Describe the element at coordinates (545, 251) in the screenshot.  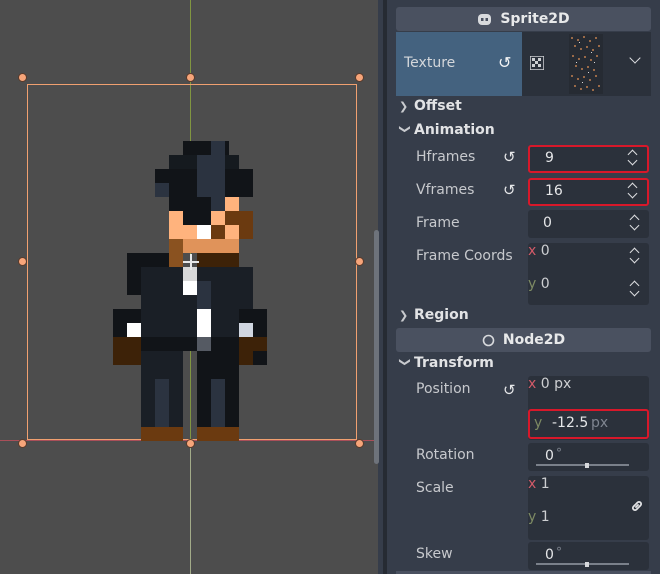
I see `frame-coords-x-value: 0` at that location.